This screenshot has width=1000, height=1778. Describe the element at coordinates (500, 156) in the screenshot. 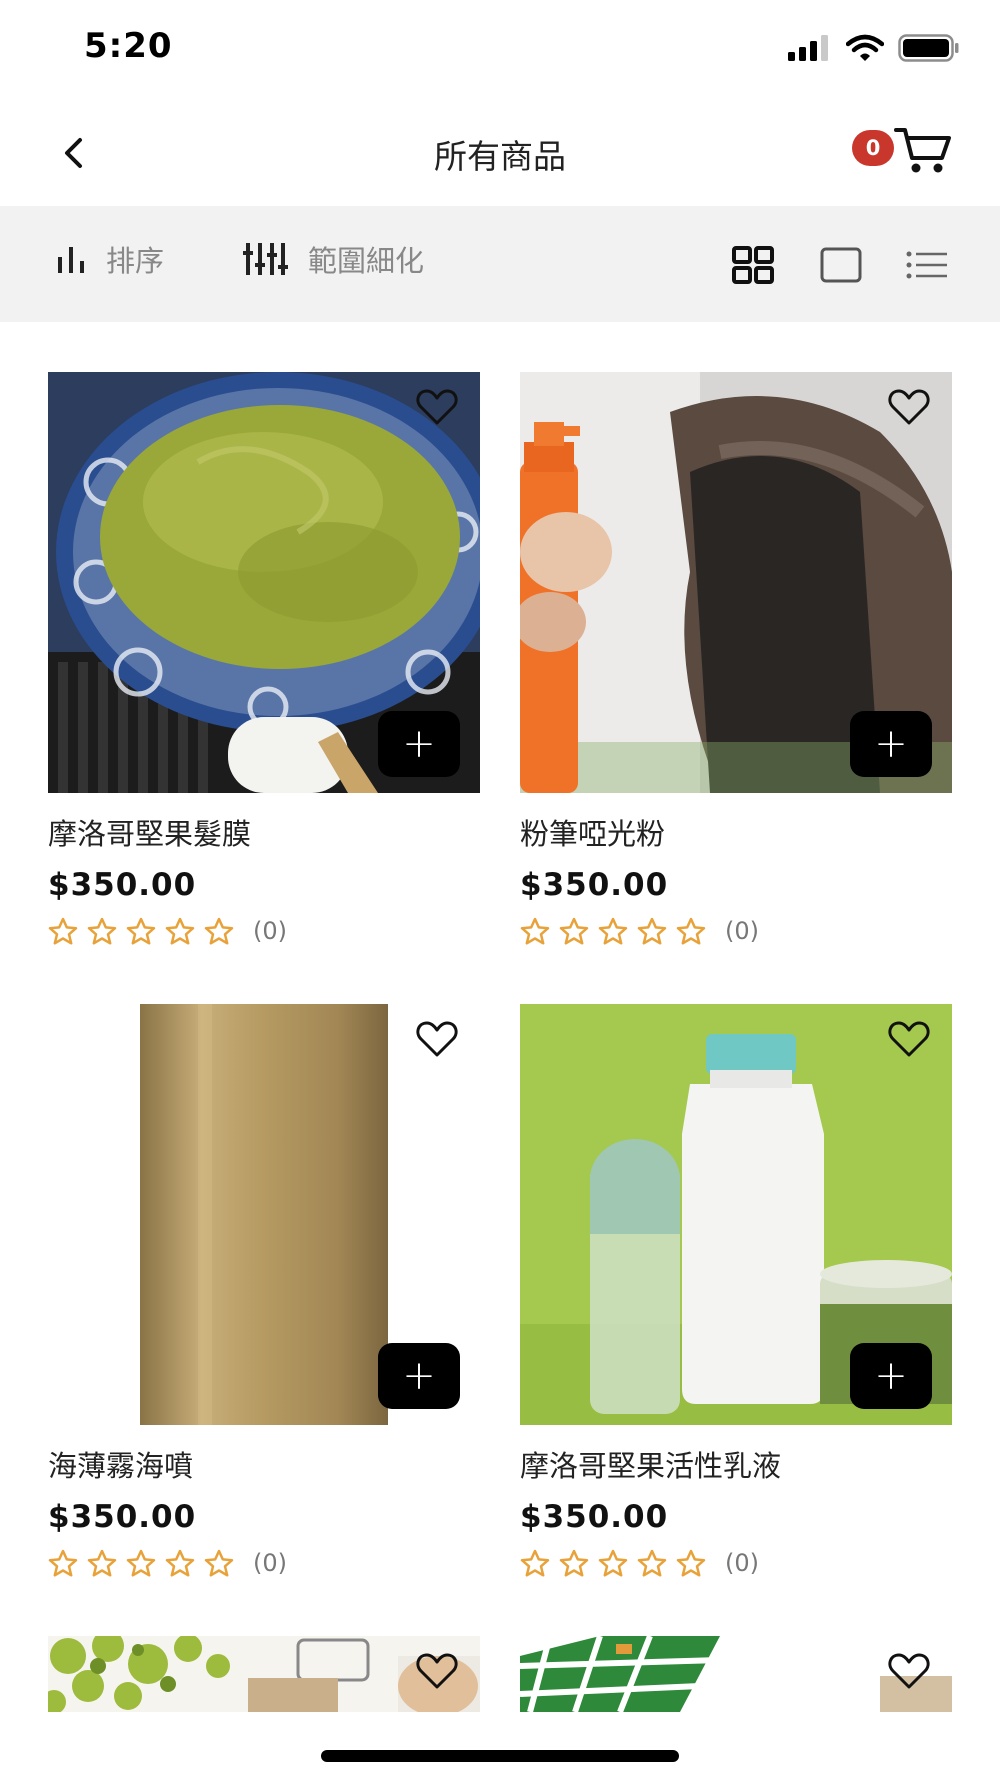

I see `page-title: 所有商品` at that location.